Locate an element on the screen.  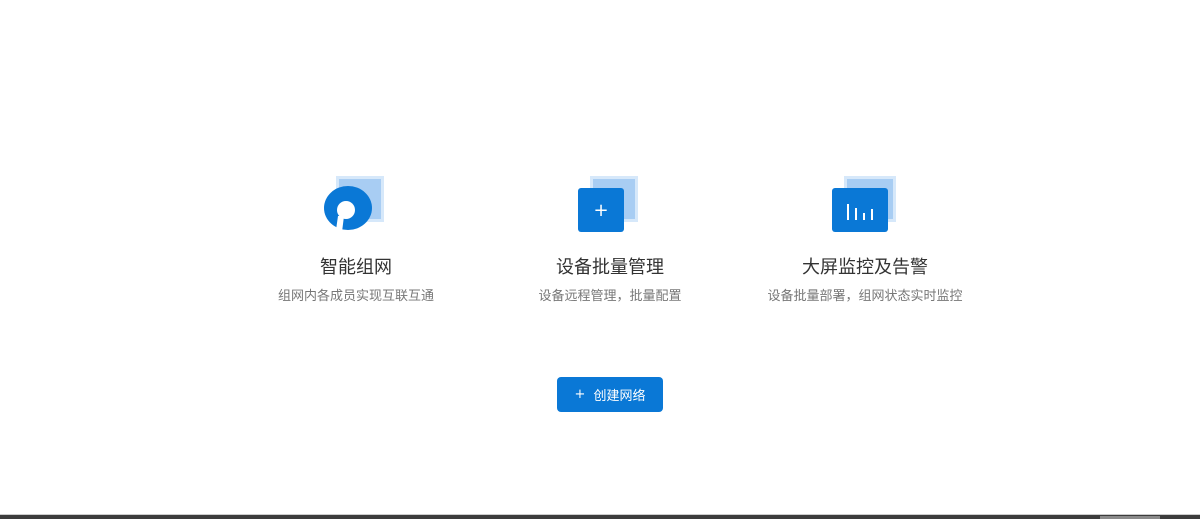
feature-smart-network: 智能组网 组网内各成员实现互联互通 is located at coordinates (356, 240).